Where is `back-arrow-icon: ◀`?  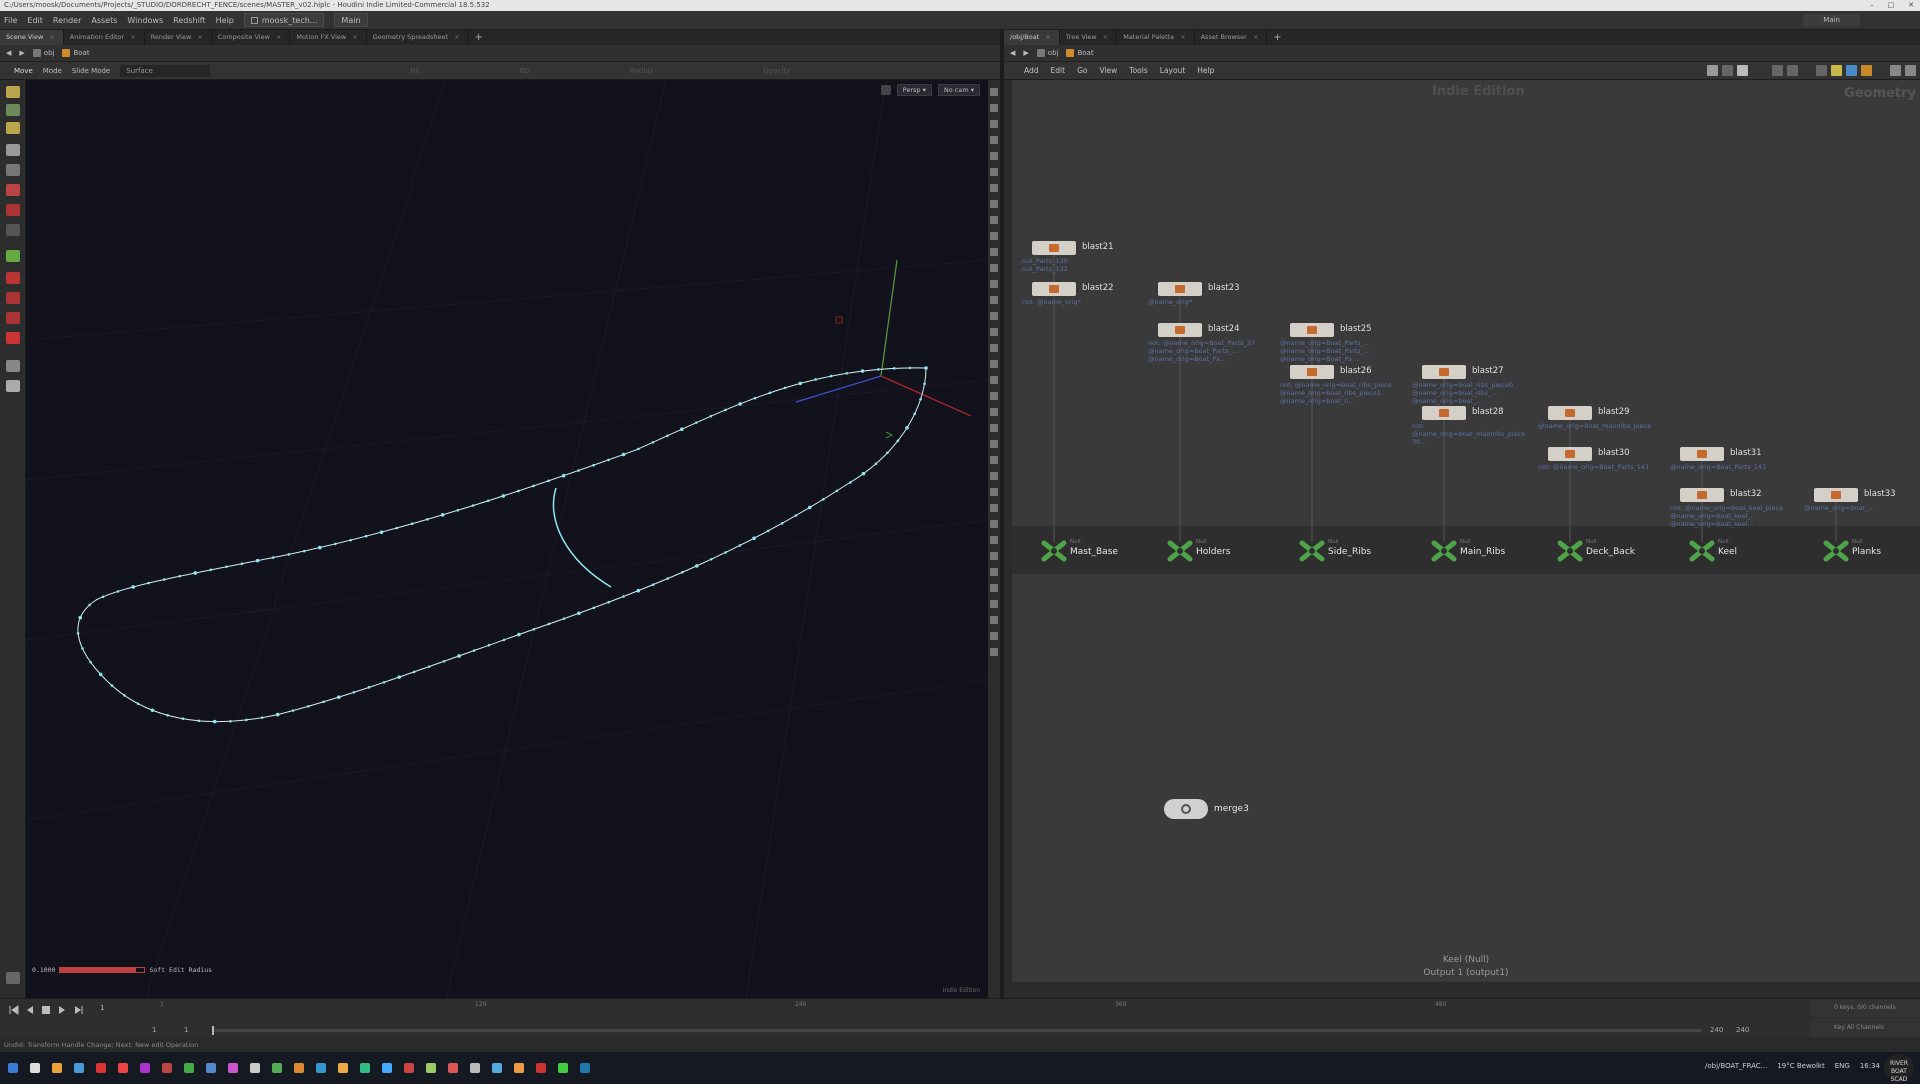 back-arrow-icon: ◀ is located at coordinates (1012, 53).